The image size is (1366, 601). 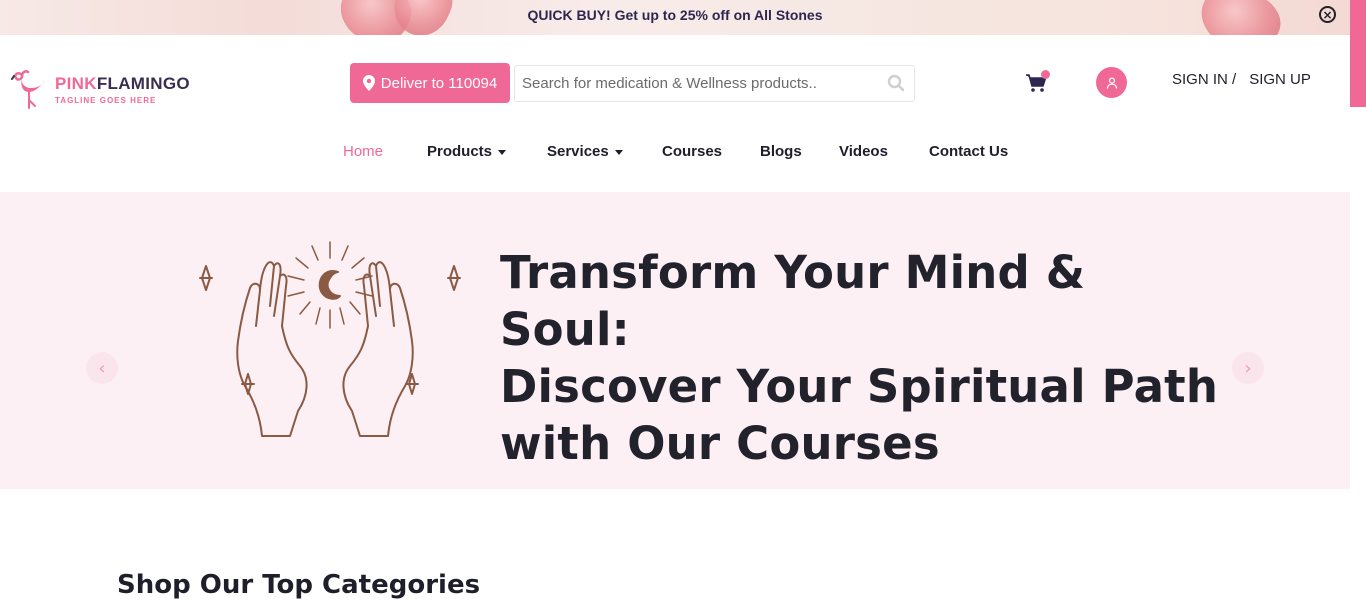 I want to click on nav-item-services: Services, so click(x=585, y=151).